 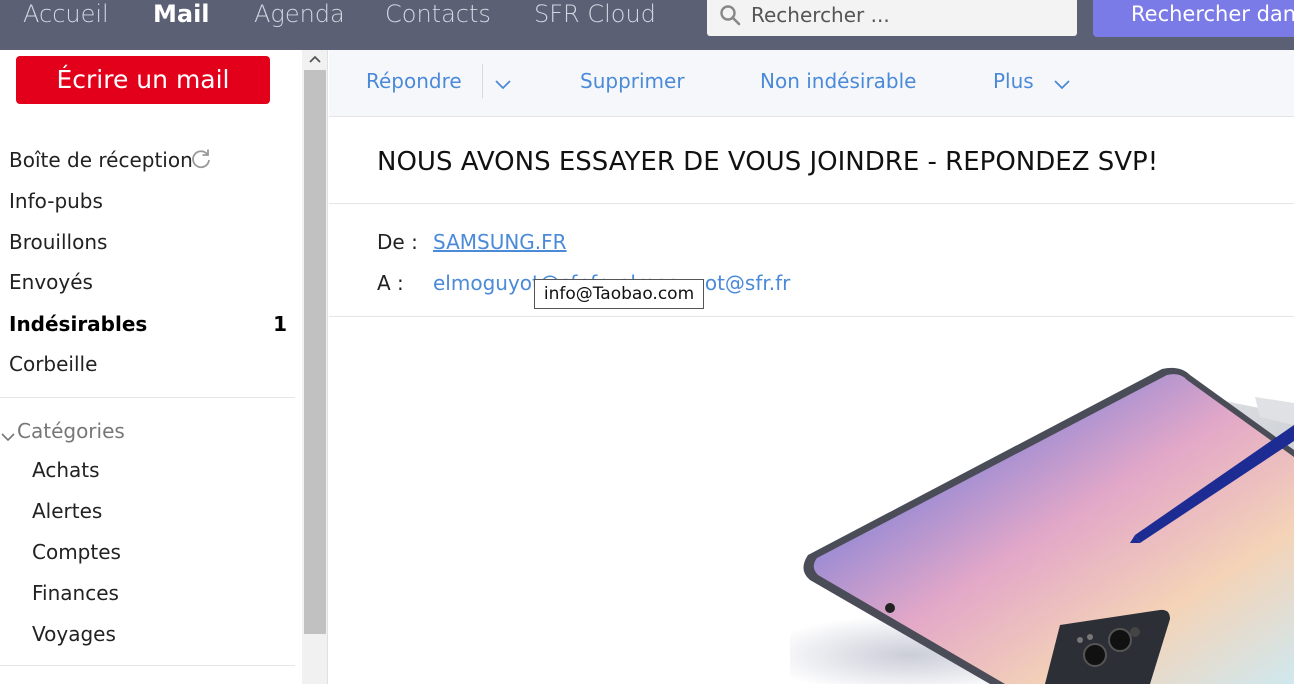 I want to click on more-chevron-icon, so click(x=1062, y=86).